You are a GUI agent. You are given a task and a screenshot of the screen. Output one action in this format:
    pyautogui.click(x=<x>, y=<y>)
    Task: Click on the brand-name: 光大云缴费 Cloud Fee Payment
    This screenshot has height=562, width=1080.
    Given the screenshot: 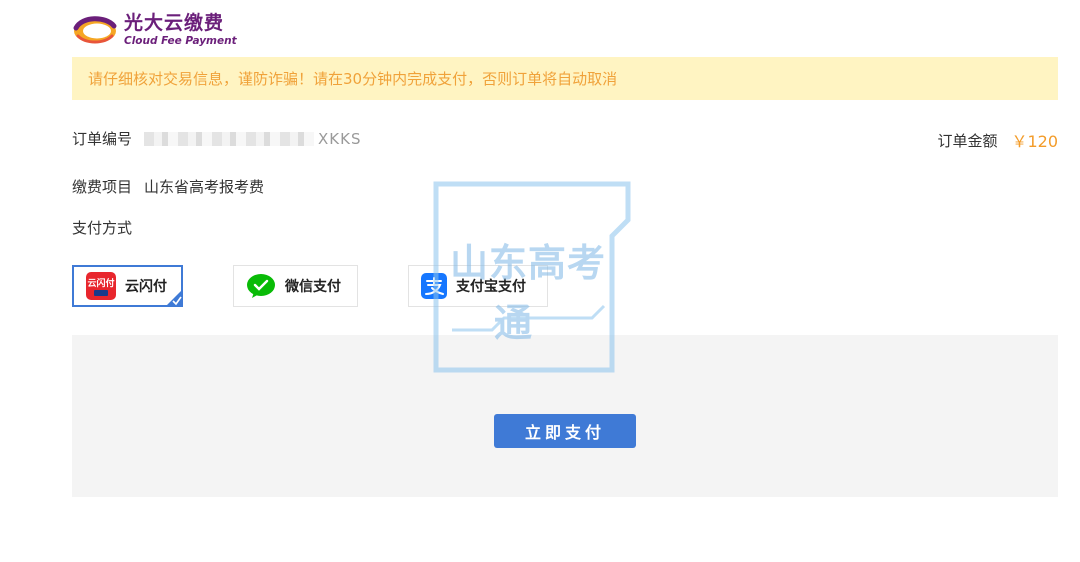 What is the action you would take?
    pyautogui.click(x=180, y=29)
    